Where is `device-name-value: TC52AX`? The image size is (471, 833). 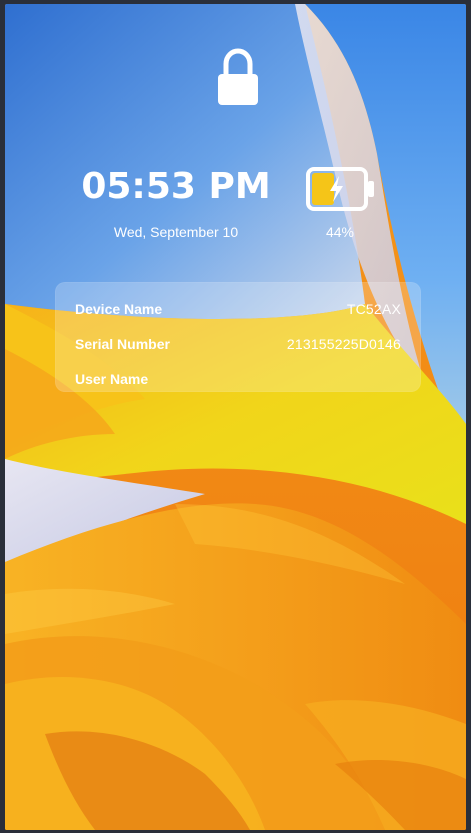
device-name-value: TC52AX is located at coordinates (373, 309).